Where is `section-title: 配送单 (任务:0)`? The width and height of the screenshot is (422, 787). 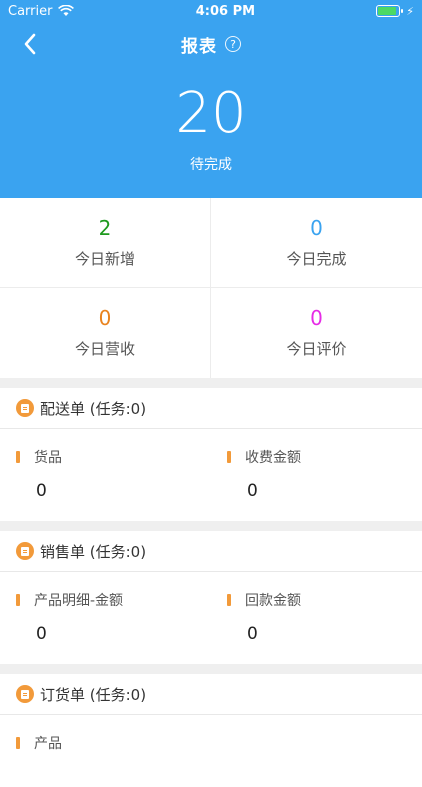
section-title: 配送单 (任务:0) is located at coordinates (93, 408).